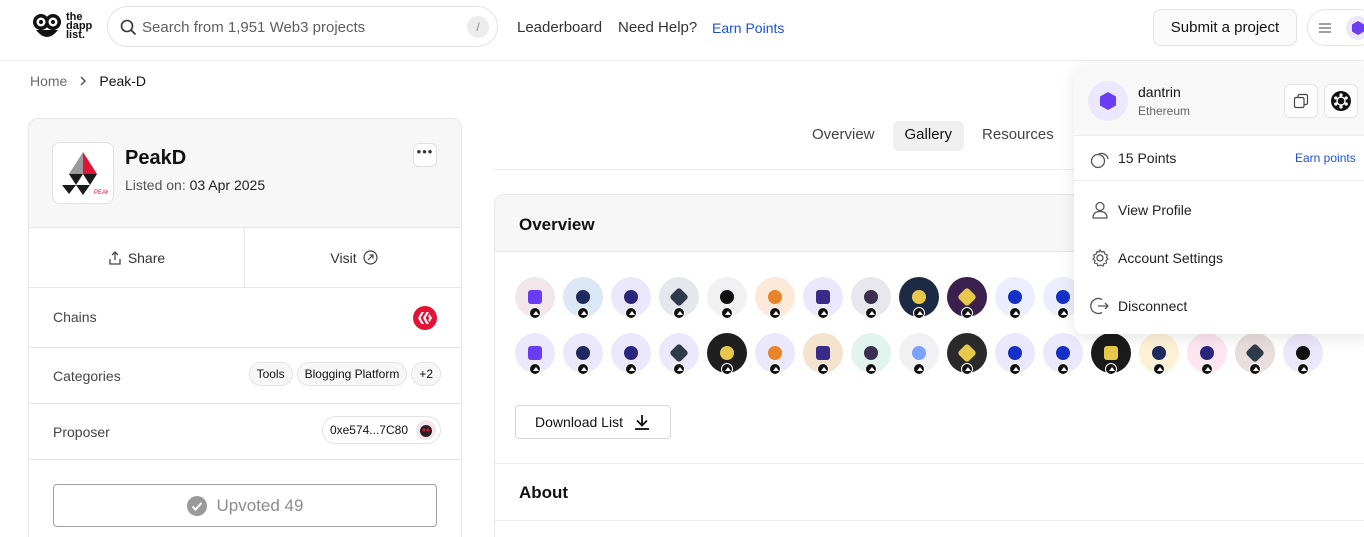 Image resolution: width=1364 pixels, height=537 pixels. What do you see at coordinates (928, 136) in the screenshot?
I see `tab-gallery: Gallery` at bounding box center [928, 136].